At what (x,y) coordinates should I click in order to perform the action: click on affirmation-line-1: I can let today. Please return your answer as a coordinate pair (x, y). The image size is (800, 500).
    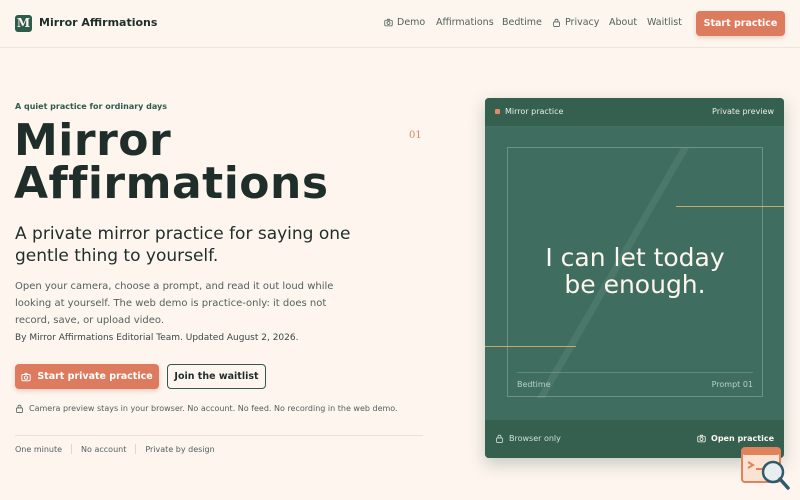
    Looking at the image, I should click on (635, 257).